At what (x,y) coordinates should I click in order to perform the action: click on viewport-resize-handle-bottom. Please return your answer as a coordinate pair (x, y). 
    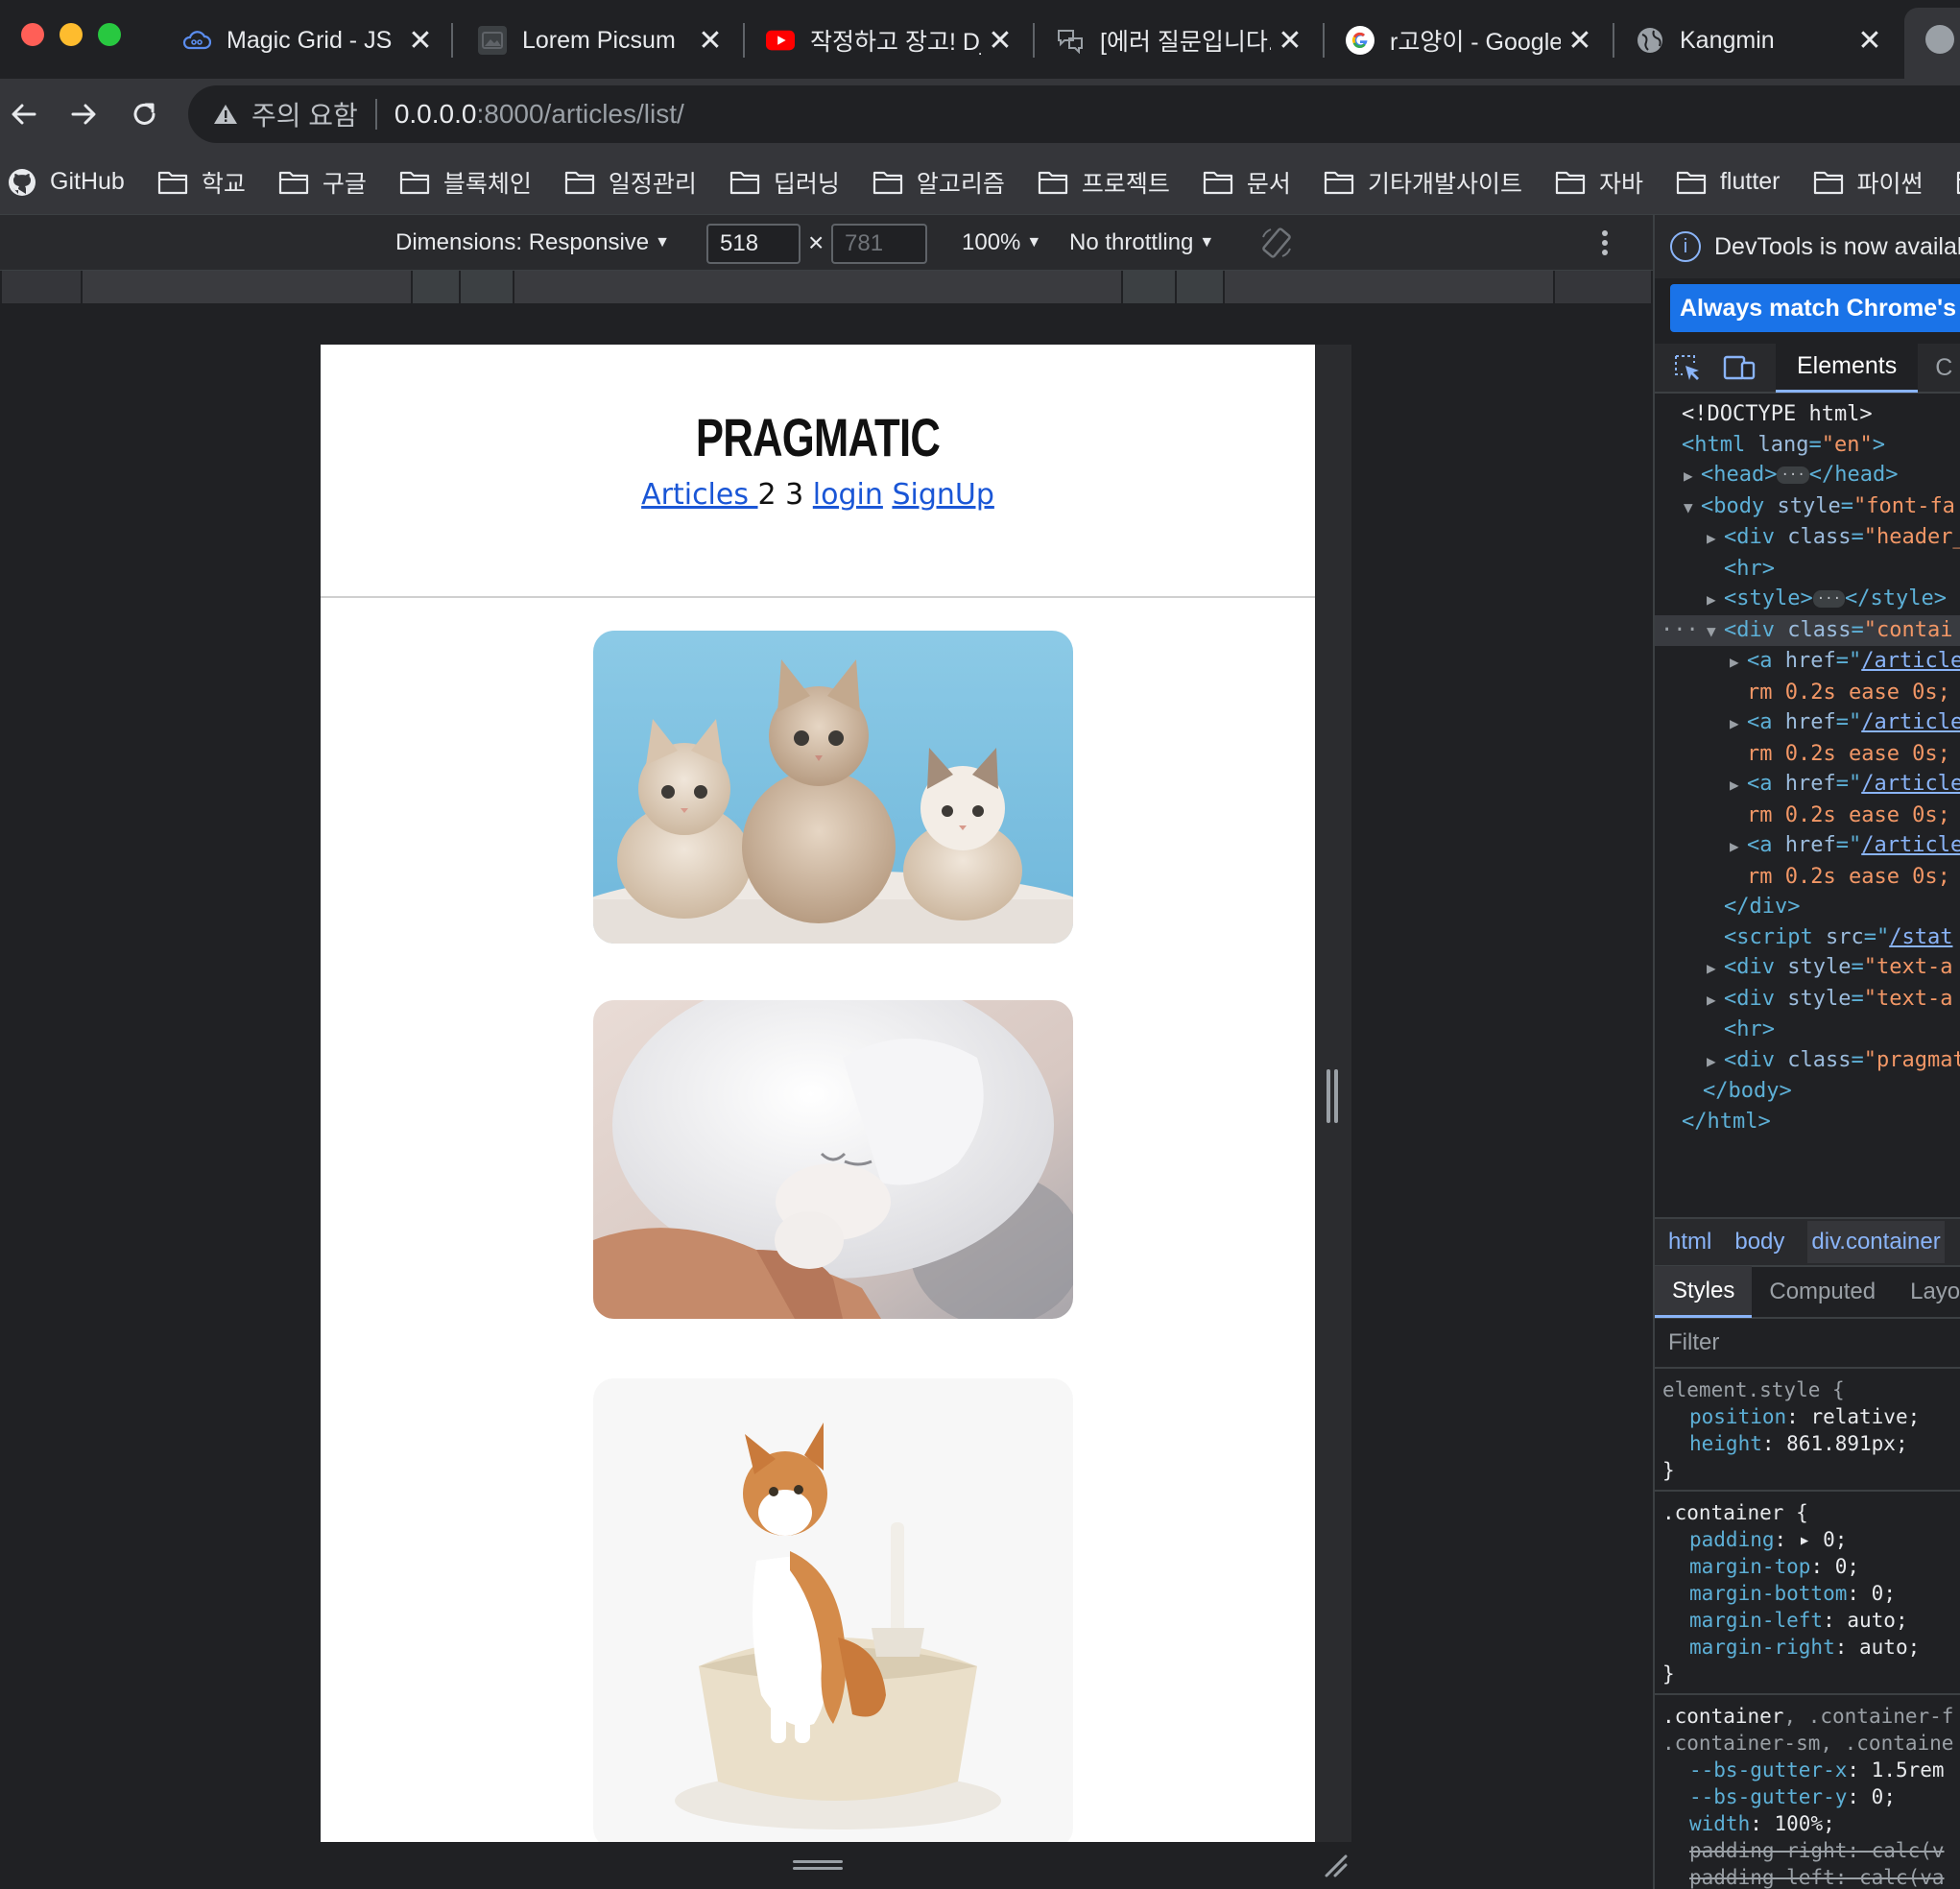
    Looking at the image, I should click on (818, 1866).